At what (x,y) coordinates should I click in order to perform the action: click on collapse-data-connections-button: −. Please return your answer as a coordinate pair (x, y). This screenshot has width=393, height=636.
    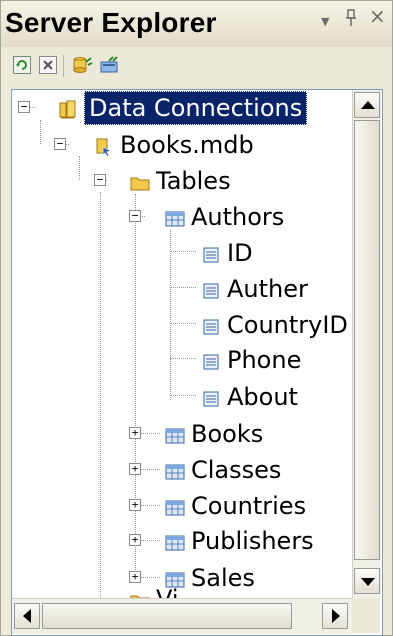
    Looking at the image, I should click on (24, 107).